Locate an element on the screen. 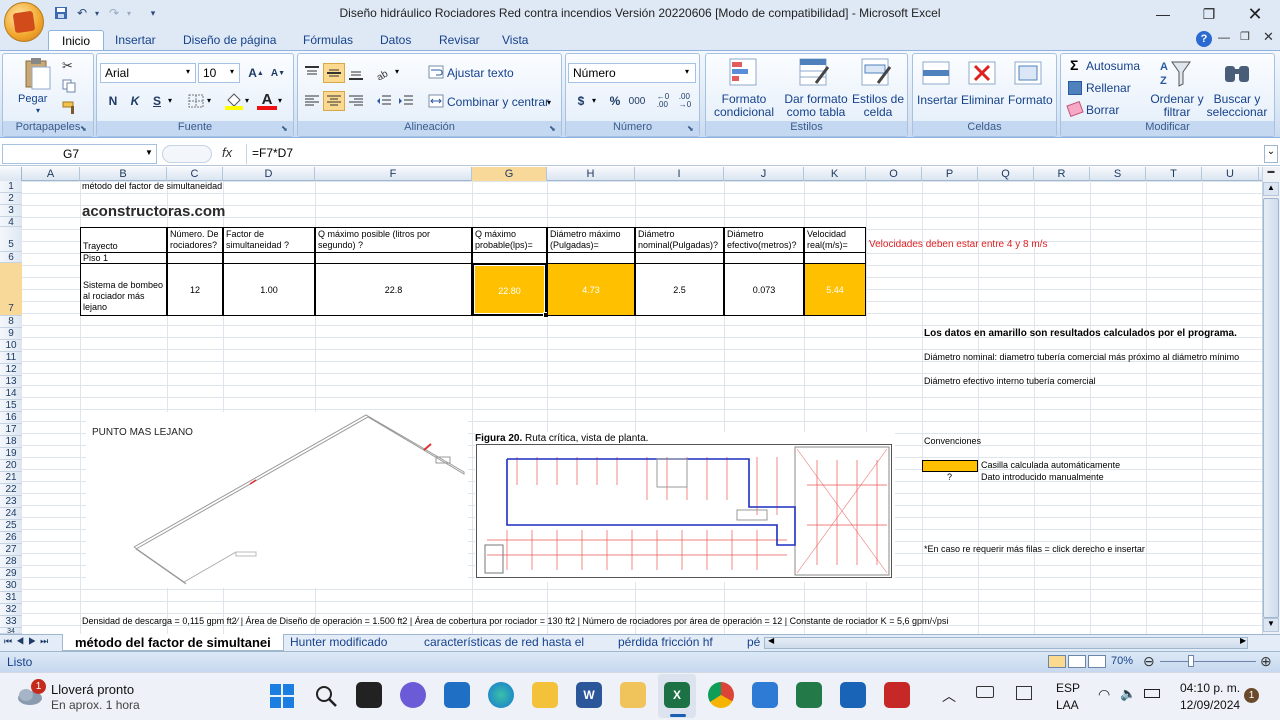  vel-value: 5.44 is located at coordinates (835, 289).